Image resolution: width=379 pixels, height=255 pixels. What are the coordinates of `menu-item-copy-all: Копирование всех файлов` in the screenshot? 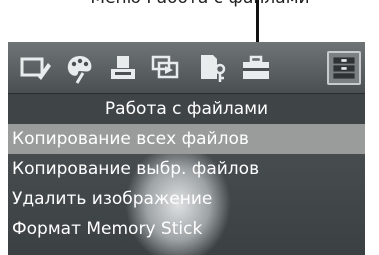 It's located at (186, 139).